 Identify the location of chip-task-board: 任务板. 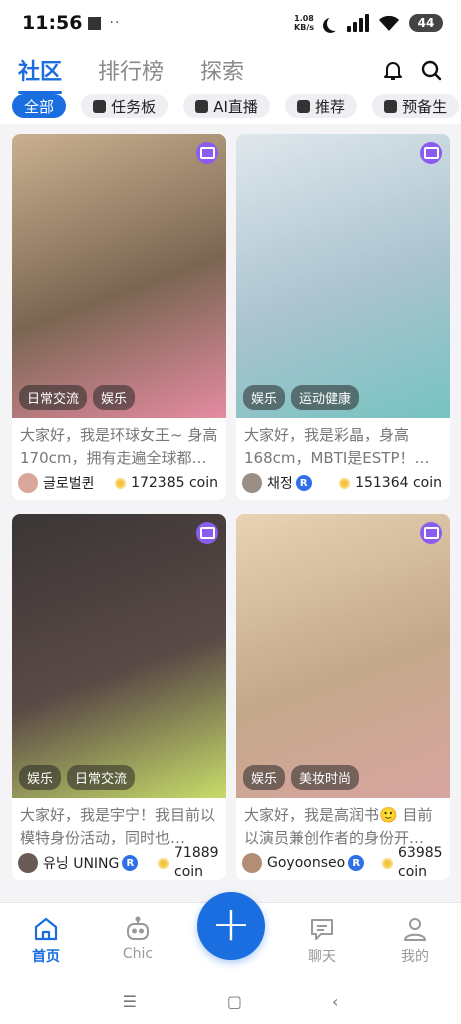
(125, 106).